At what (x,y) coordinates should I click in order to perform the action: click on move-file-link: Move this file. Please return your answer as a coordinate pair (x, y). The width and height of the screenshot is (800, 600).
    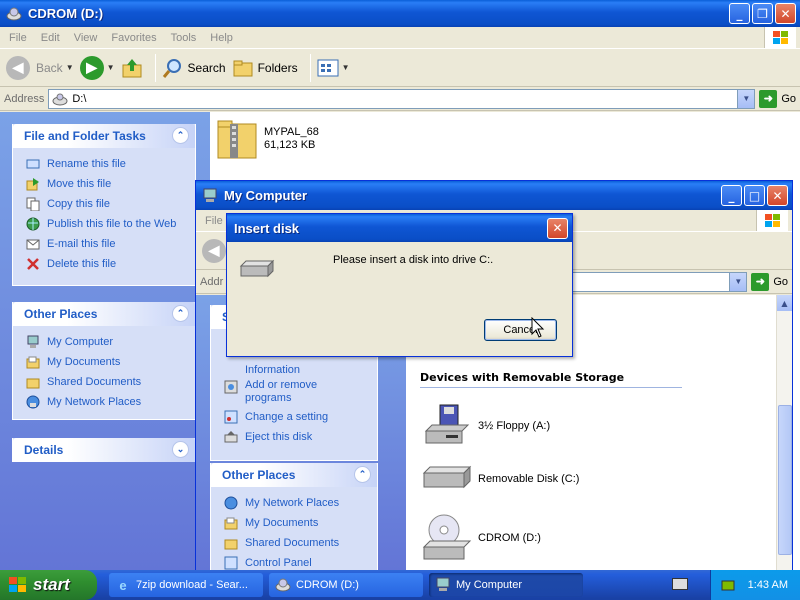
    Looking at the image, I should click on (110, 184).